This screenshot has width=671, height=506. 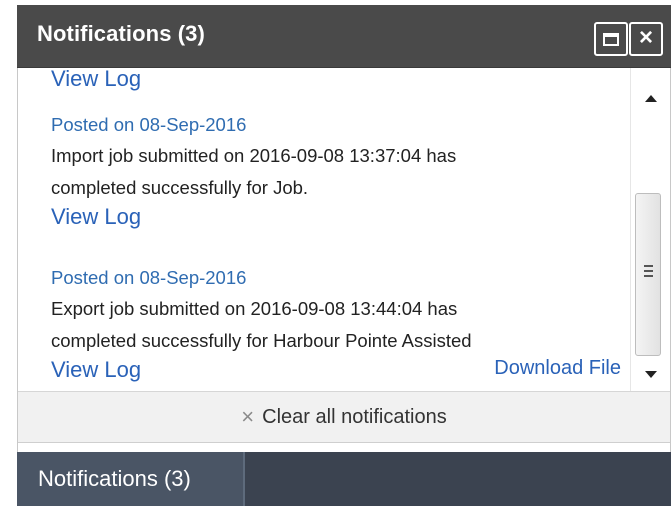 I want to click on notification-partial: View Log, so click(x=336, y=88).